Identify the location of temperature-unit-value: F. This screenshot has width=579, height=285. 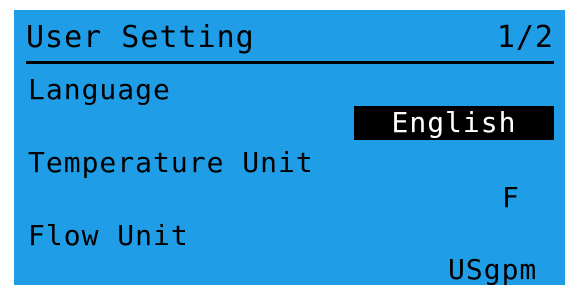
(511, 198).